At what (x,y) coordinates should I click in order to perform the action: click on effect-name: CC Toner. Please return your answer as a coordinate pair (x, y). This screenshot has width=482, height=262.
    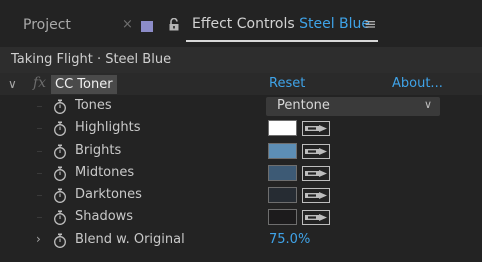
    Looking at the image, I should click on (84, 84).